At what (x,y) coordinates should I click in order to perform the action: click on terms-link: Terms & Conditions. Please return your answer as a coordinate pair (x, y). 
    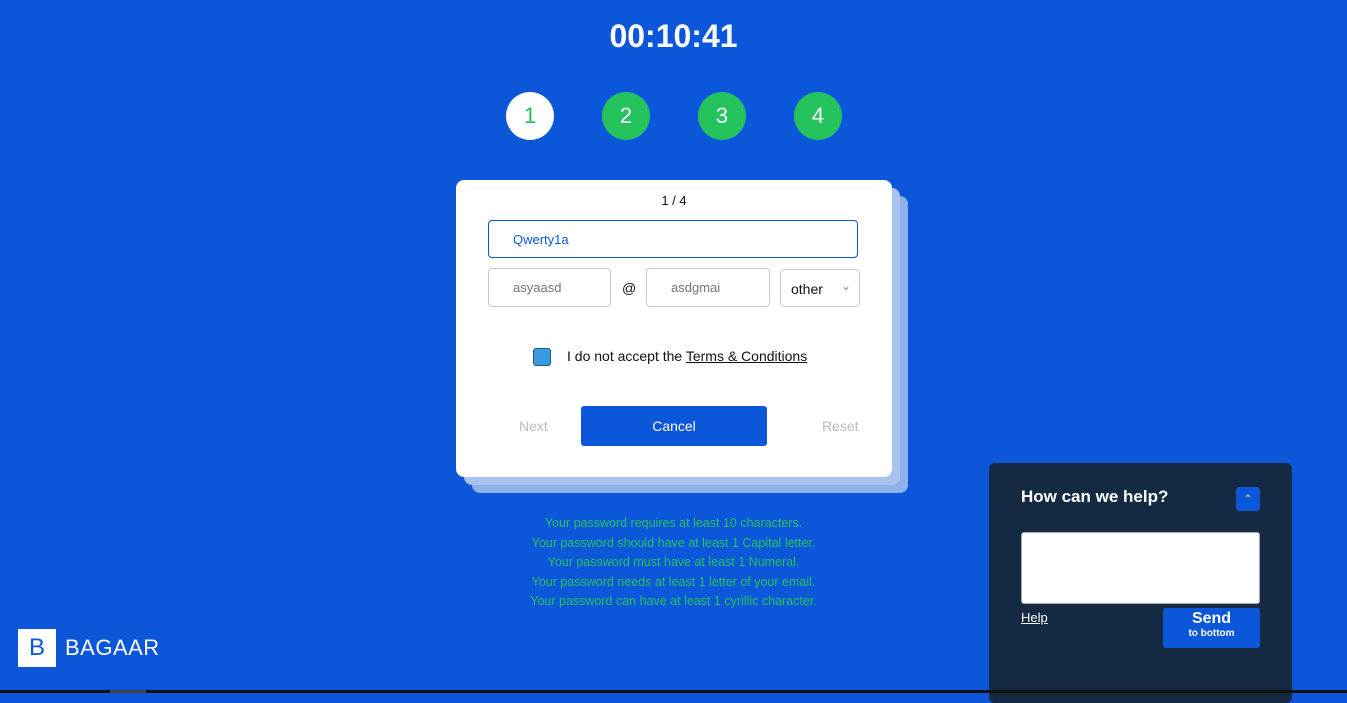
    Looking at the image, I should click on (746, 356).